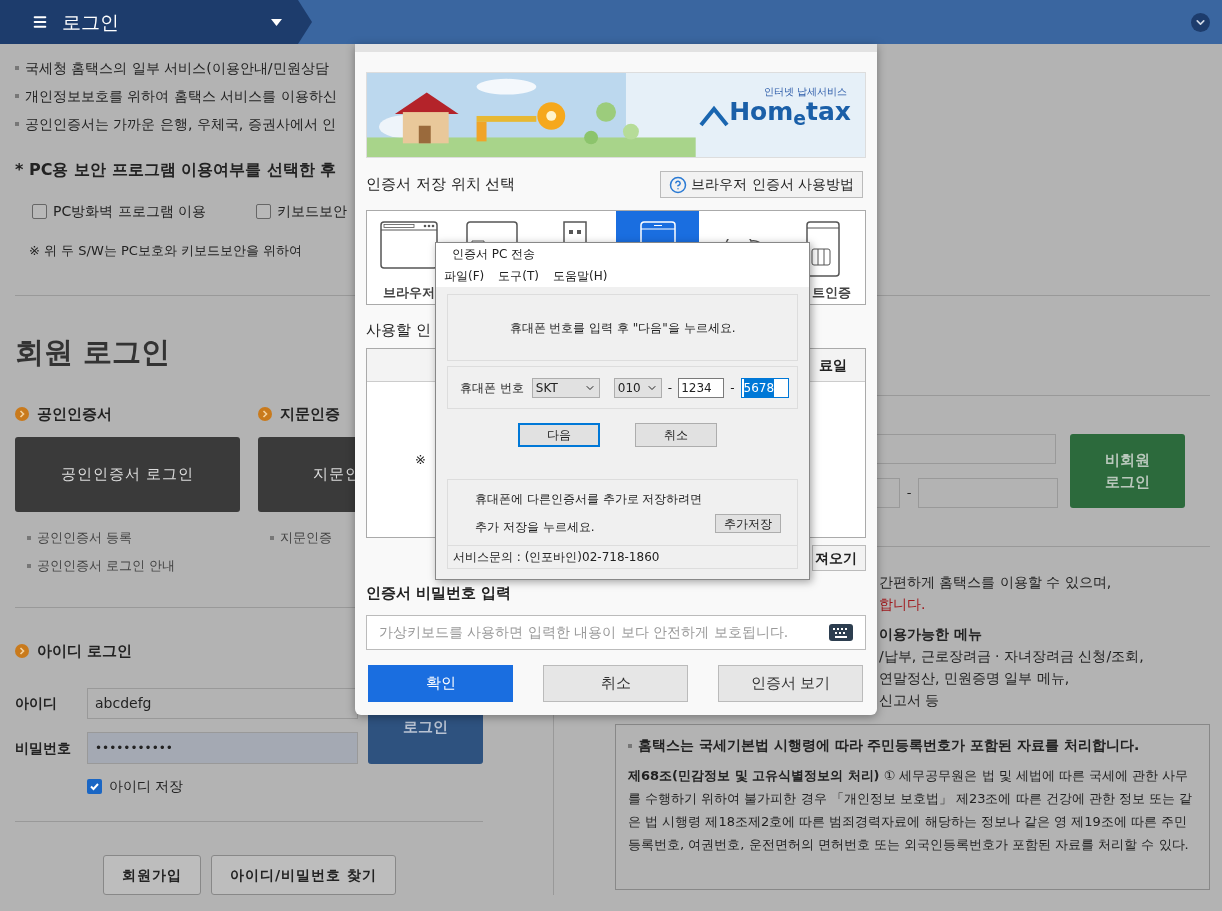 This screenshot has height=911, width=1222. What do you see at coordinates (90, 22) in the screenshot?
I see `page-title: 로그인` at bounding box center [90, 22].